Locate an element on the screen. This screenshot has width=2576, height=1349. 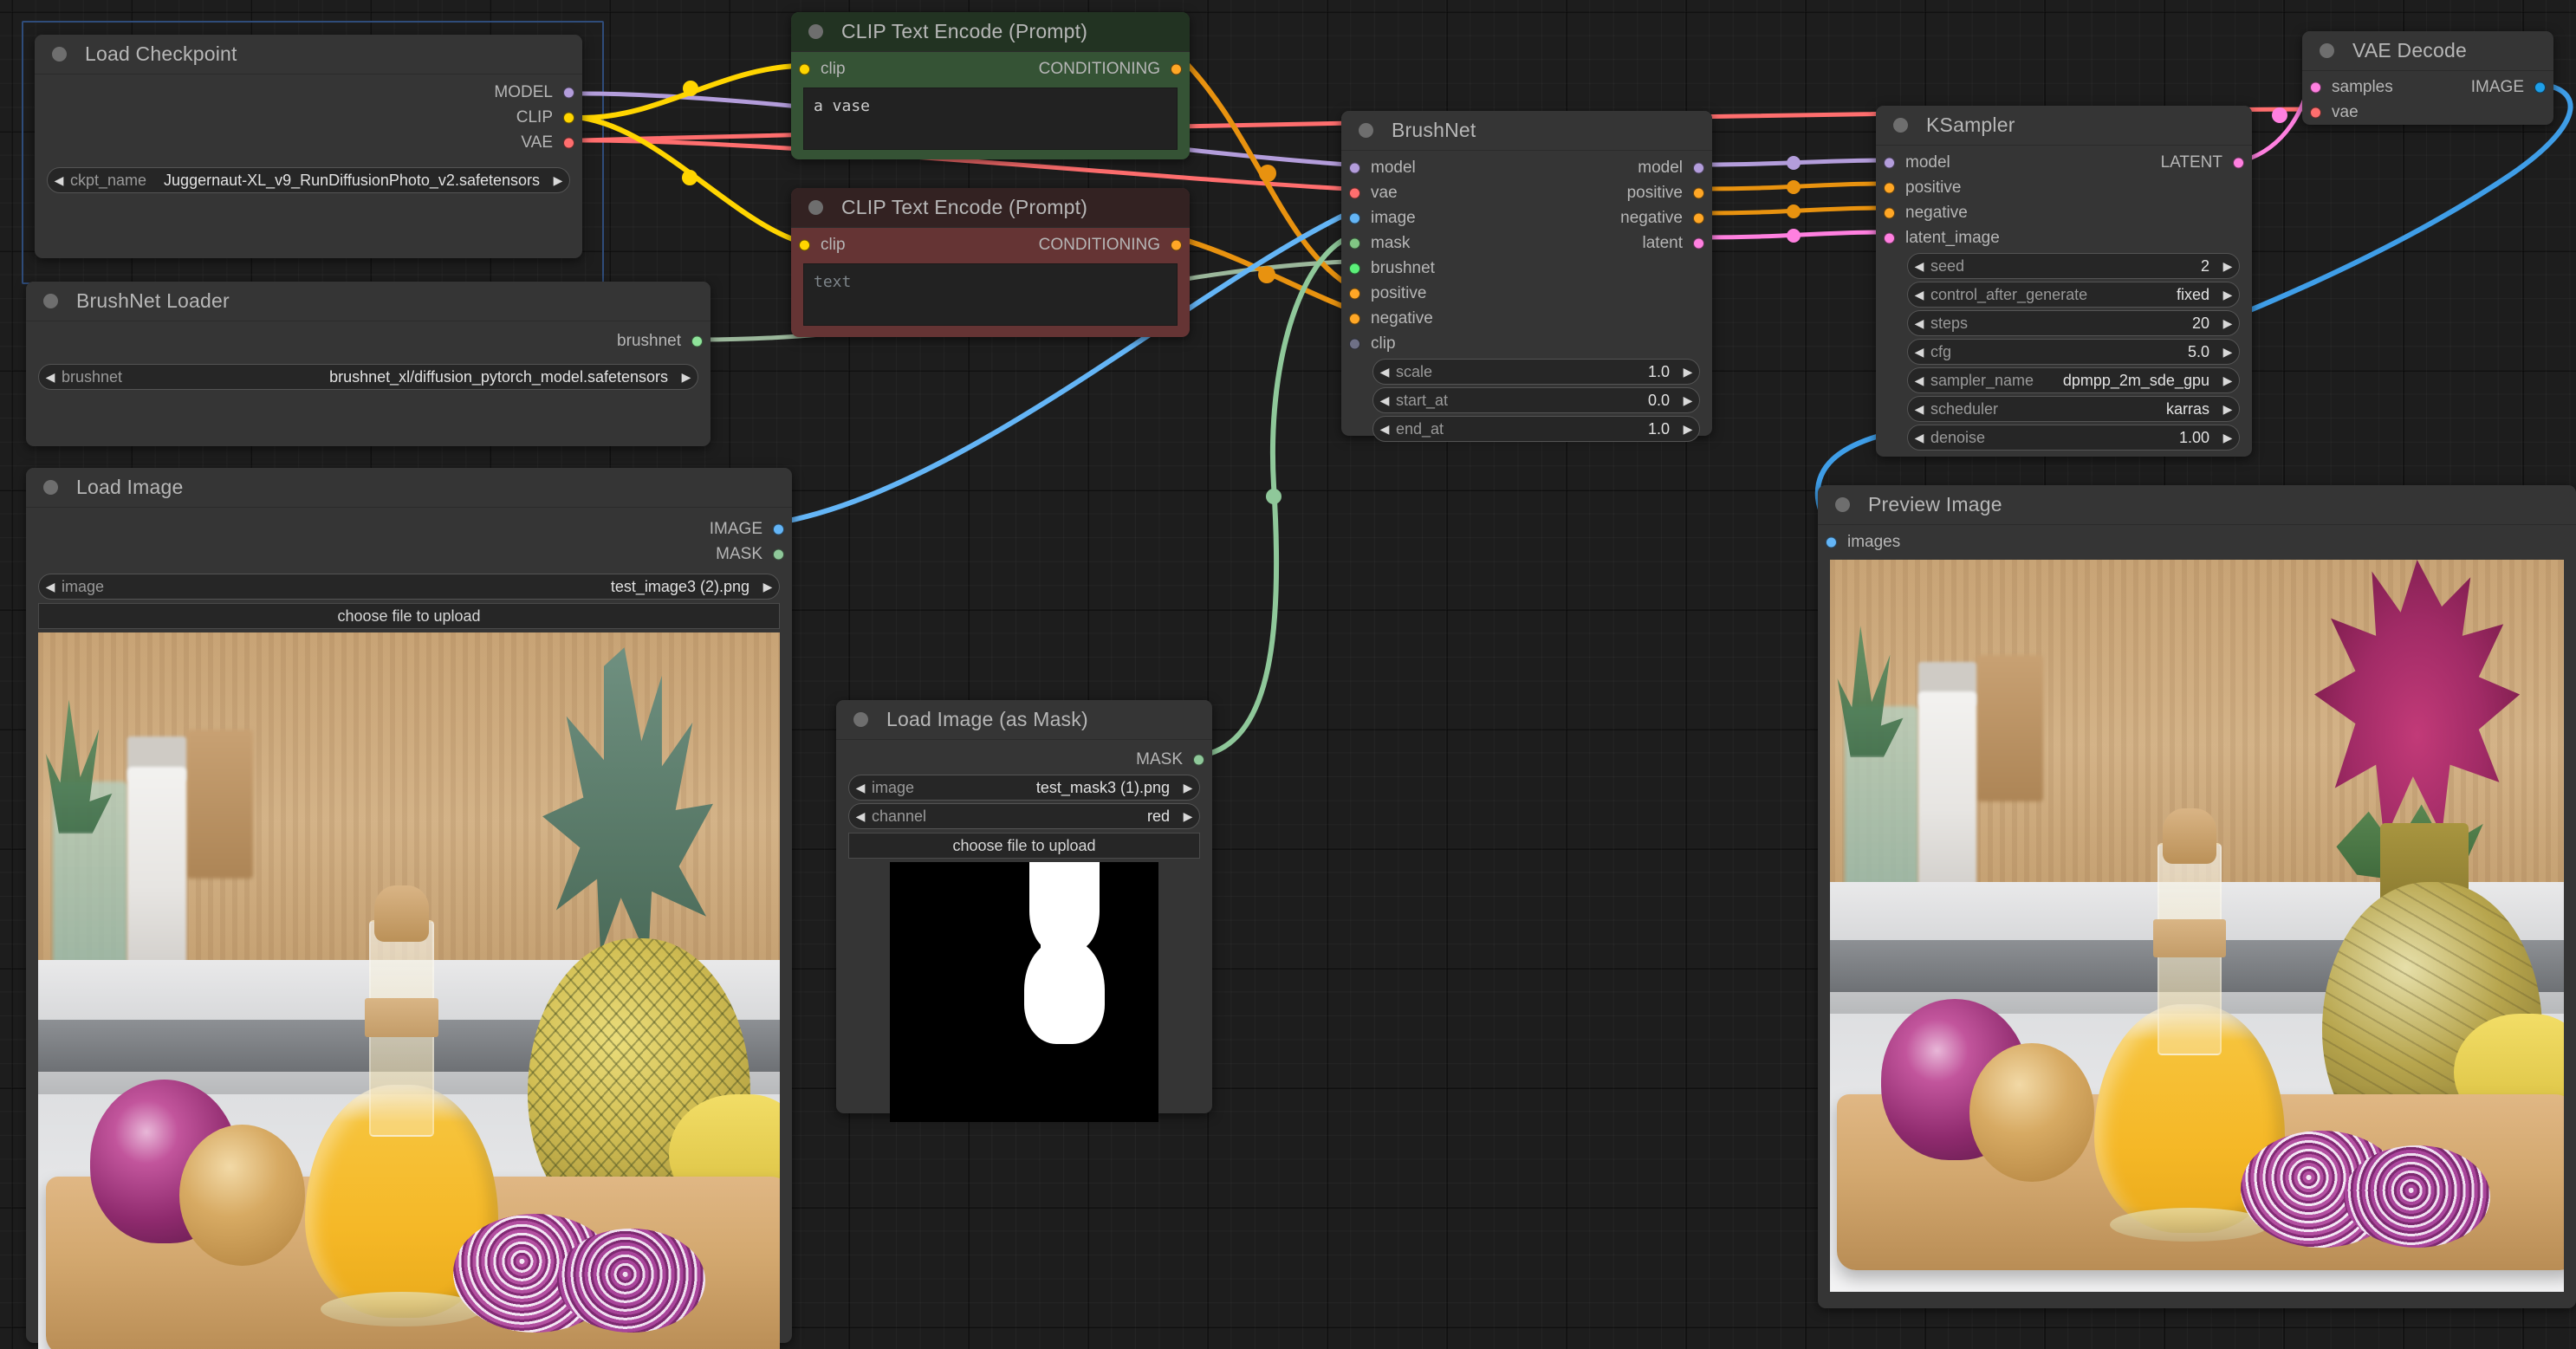
prompt-textarea: a vase is located at coordinates (991, 119).